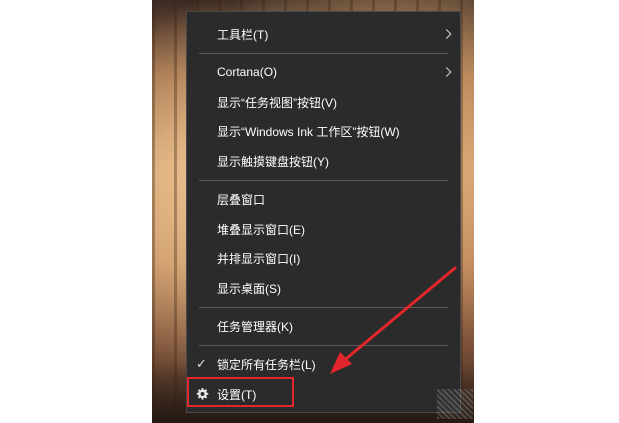  What do you see at coordinates (240, 392) in the screenshot?
I see `annotation-highlight-box` at bounding box center [240, 392].